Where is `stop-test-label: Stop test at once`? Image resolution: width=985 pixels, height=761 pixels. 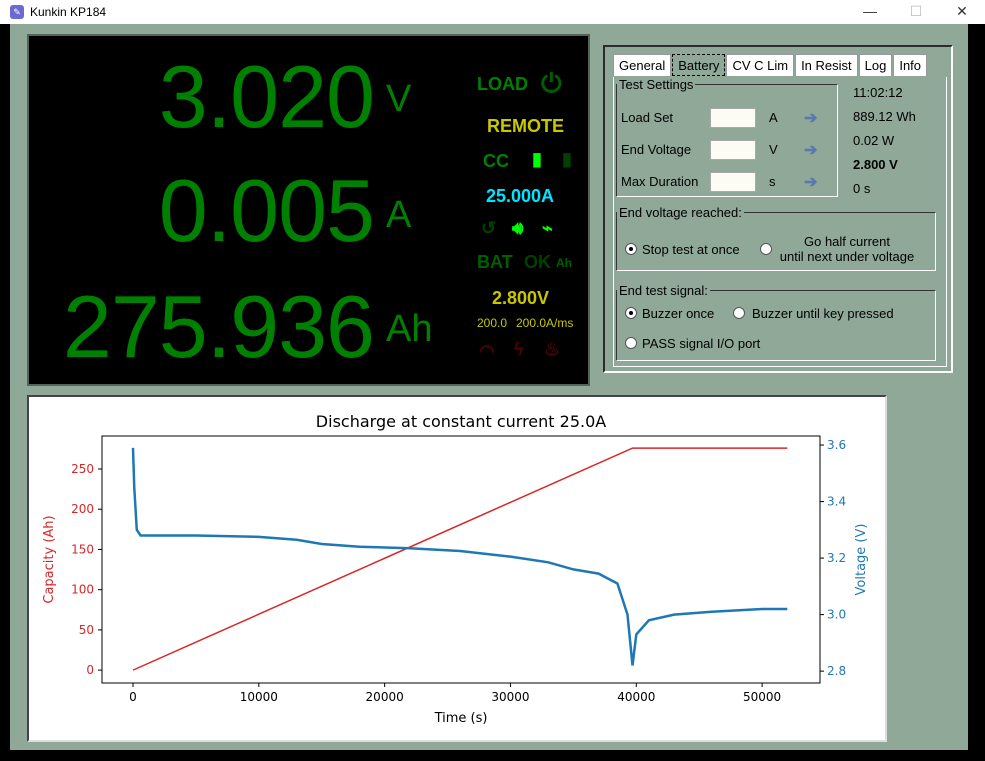 stop-test-label: Stop test at once is located at coordinates (691, 249).